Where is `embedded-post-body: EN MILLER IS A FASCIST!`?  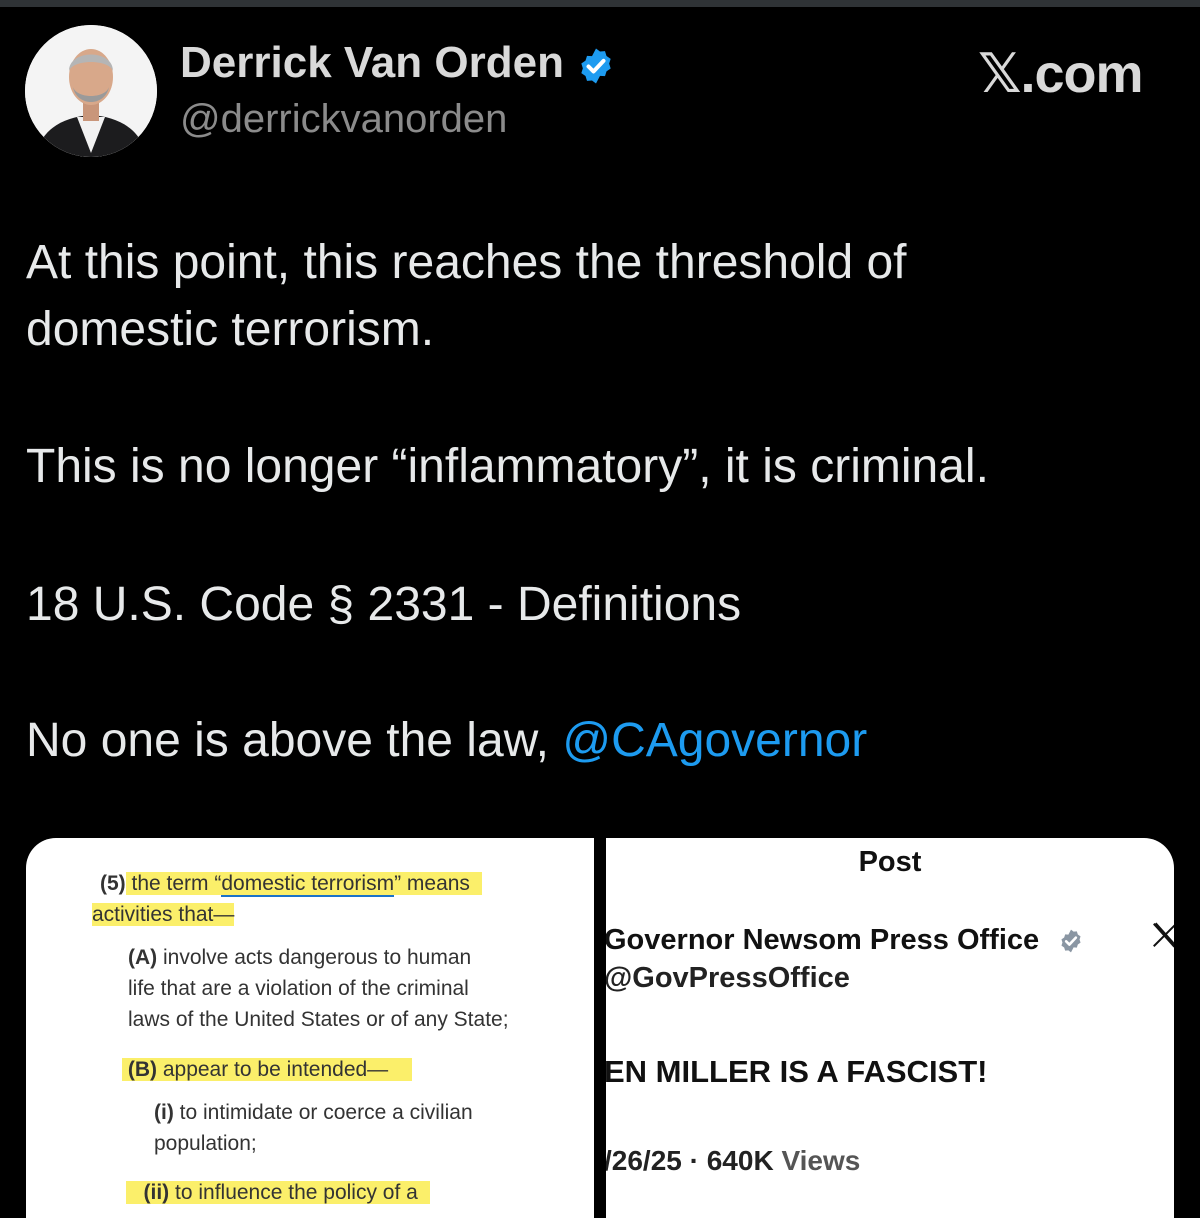 embedded-post-body: EN MILLER IS A FASCIST! is located at coordinates (797, 1071).